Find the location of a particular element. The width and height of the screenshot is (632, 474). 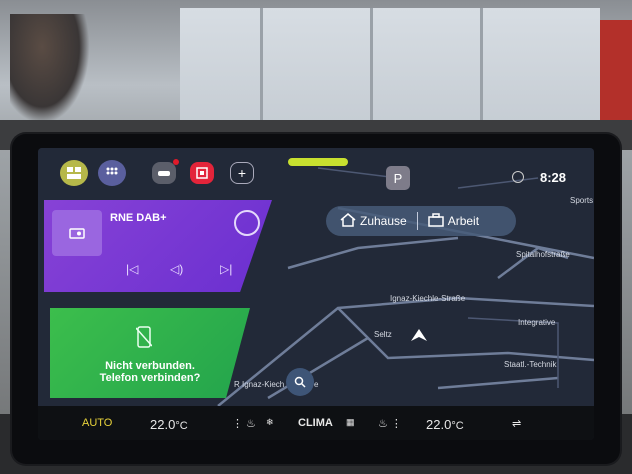

seat-heat-right-icon: ♨ ⋮ is located at coordinates (390, 423).